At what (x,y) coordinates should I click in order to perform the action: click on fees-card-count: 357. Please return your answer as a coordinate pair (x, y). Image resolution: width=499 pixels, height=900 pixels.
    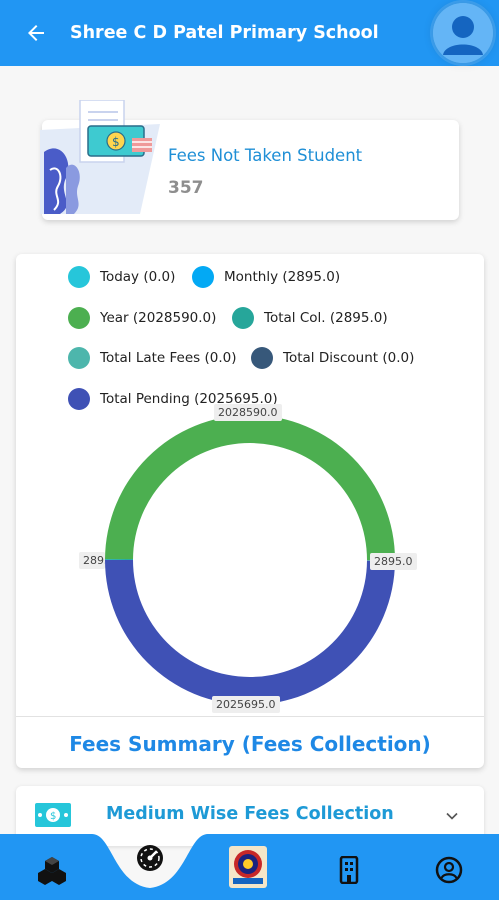
    Looking at the image, I should click on (186, 188).